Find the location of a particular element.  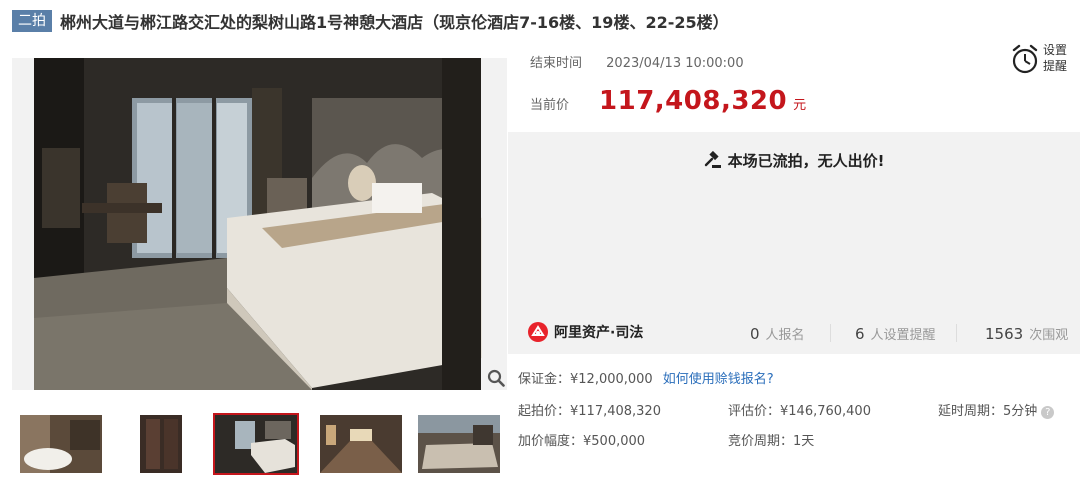

thumbnail-3-active is located at coordinates (256, 444).